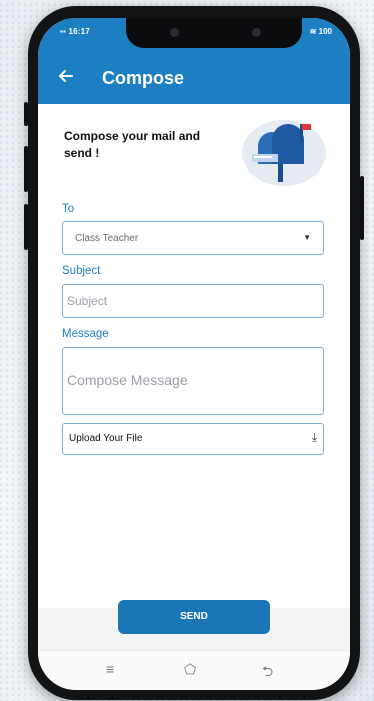 This screenshot has height=701, width=374. What do you see at coordinates (143, 78) in the screenshot?
I see `page-title: Compose` at bounding box center [143, 78].